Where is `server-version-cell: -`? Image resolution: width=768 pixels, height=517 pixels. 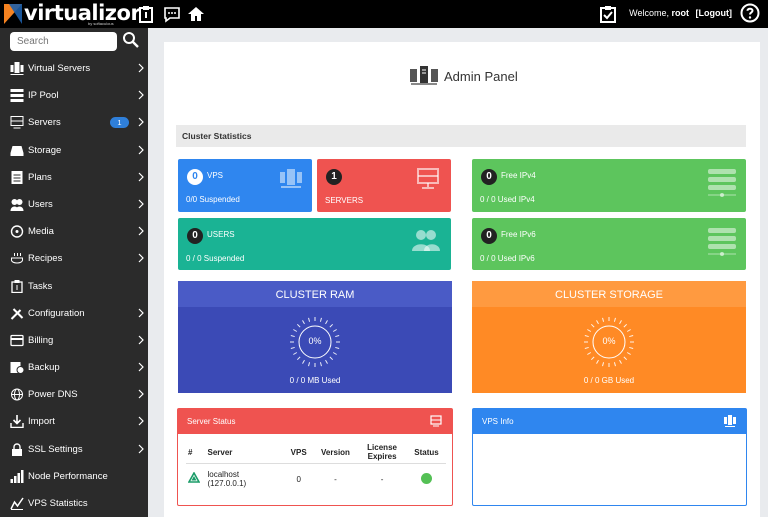 server-version-cell: - is located at coordinates (335, 479).